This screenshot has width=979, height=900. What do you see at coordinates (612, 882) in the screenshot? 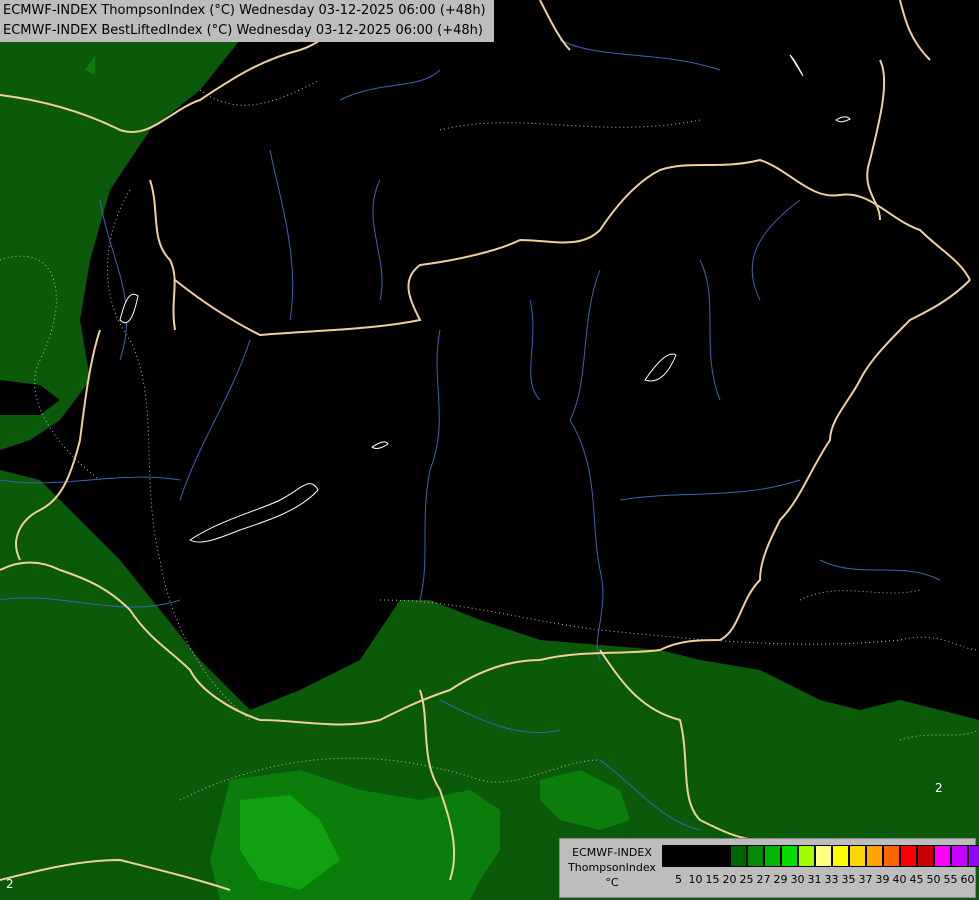
I see `legend-label-unit: °C` at bounding box center [612, 882].